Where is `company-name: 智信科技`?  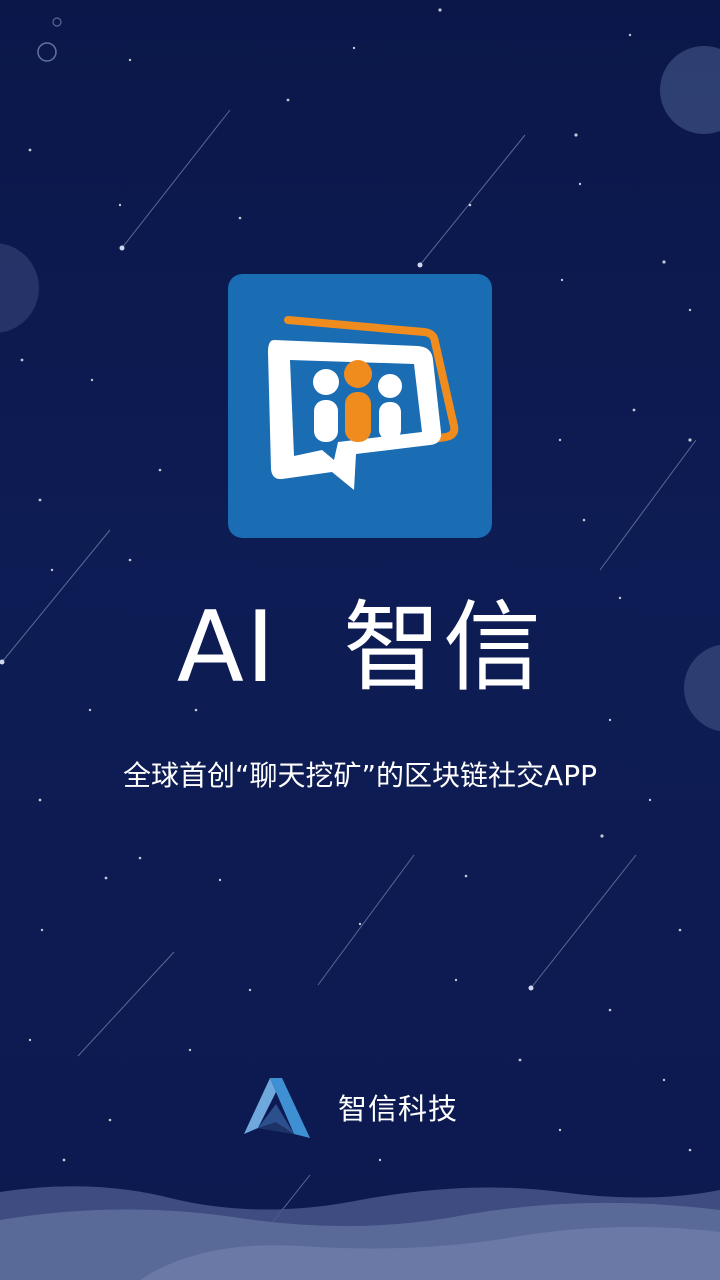
company-name: 智信科技 is located at coordinates (398, 1109).